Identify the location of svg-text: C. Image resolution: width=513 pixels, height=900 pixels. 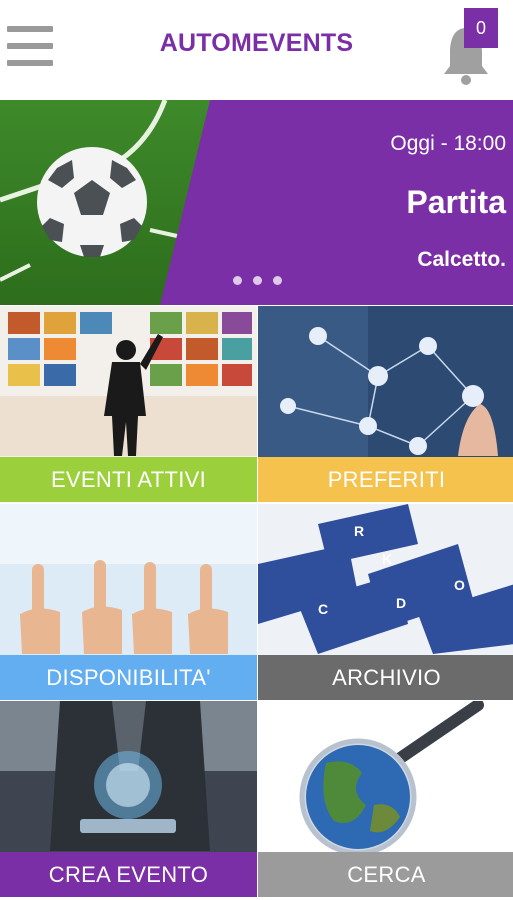
(323, 609).